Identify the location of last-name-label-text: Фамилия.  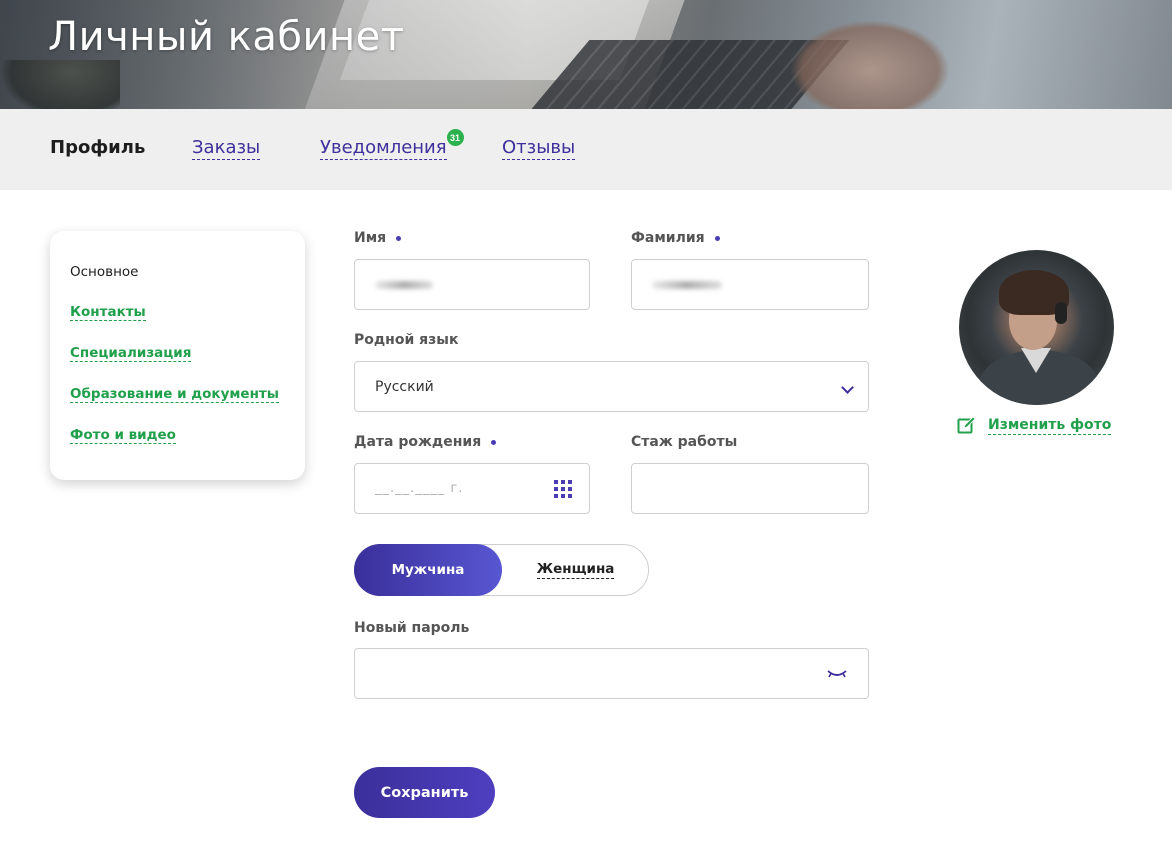
(668, 238).